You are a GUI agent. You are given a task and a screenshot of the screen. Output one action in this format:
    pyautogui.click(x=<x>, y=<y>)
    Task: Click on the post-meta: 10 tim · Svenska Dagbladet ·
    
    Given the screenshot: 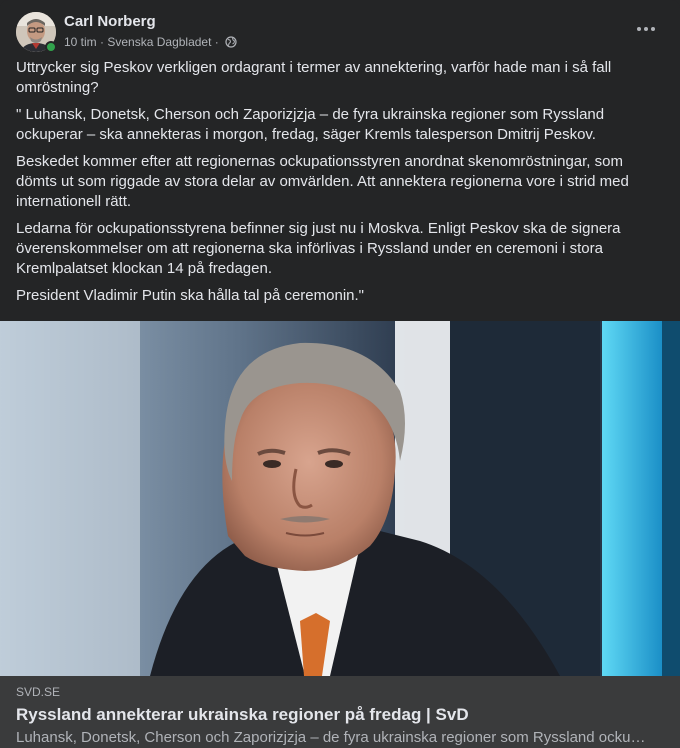 What is the action you would take?
    pyautogui.click(x=150, y=41)
    